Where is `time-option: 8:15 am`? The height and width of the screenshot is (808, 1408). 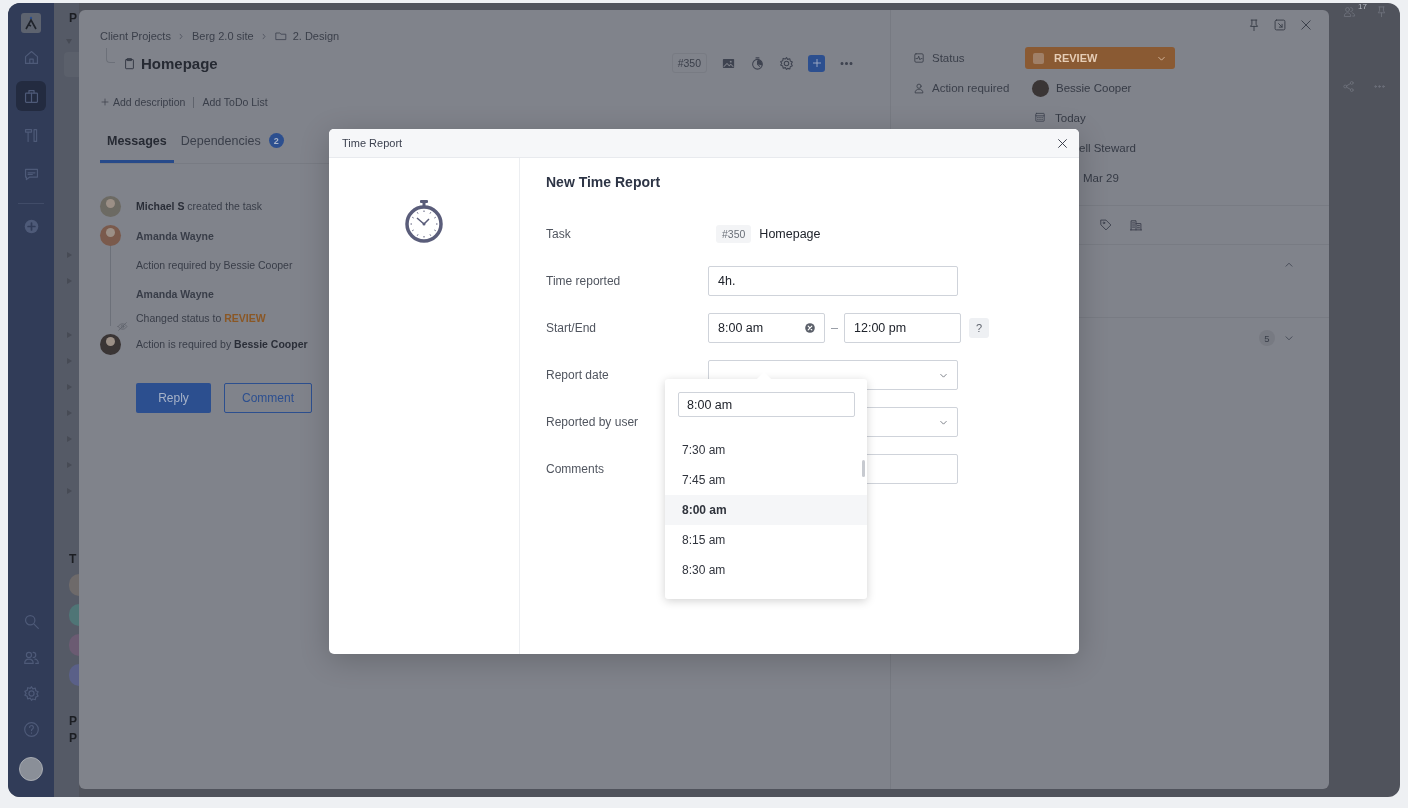 time-option: 8:15 am is located at coordinates (766, 540).